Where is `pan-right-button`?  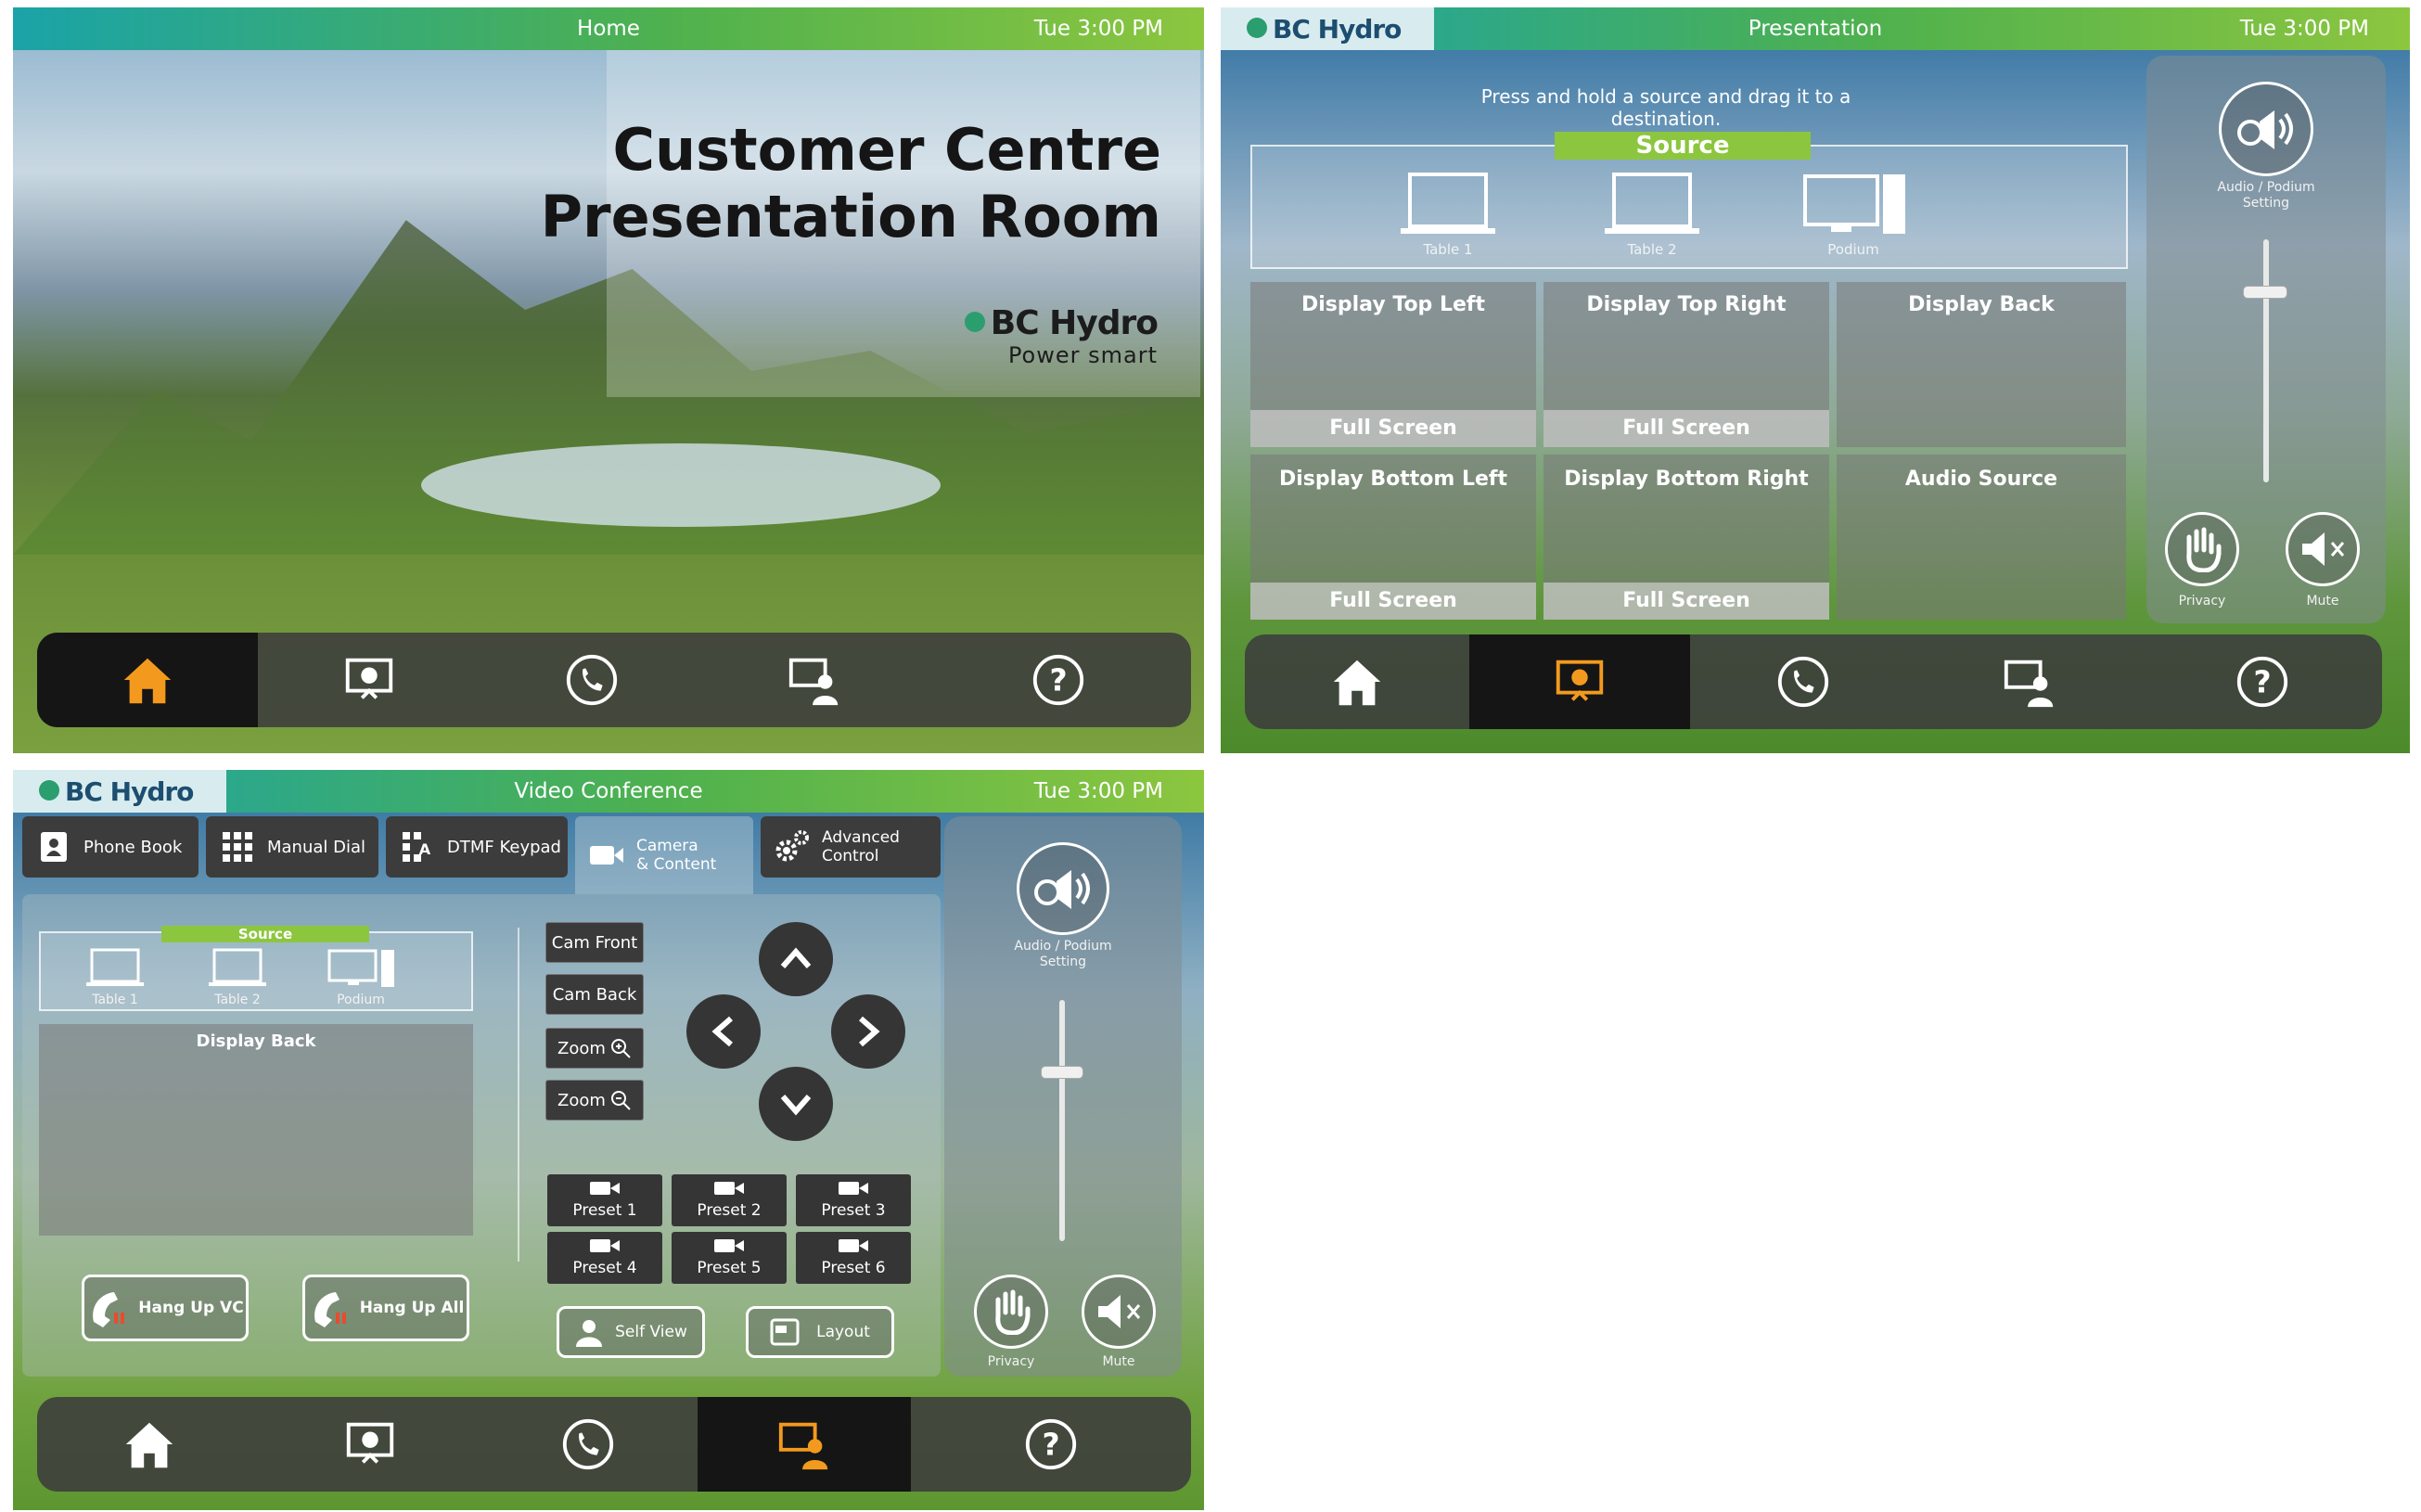 pan-right-button is located at coordinates (868, 1031).